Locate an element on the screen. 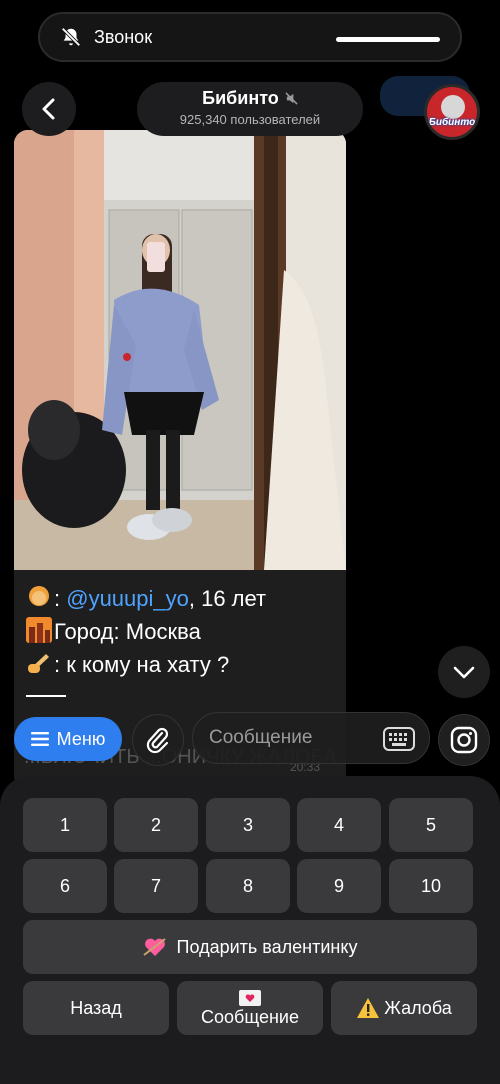 This screenshot has height=1084, width=500. send-valentine-button: Подарить валентинку is located at coordinates (250, 947).